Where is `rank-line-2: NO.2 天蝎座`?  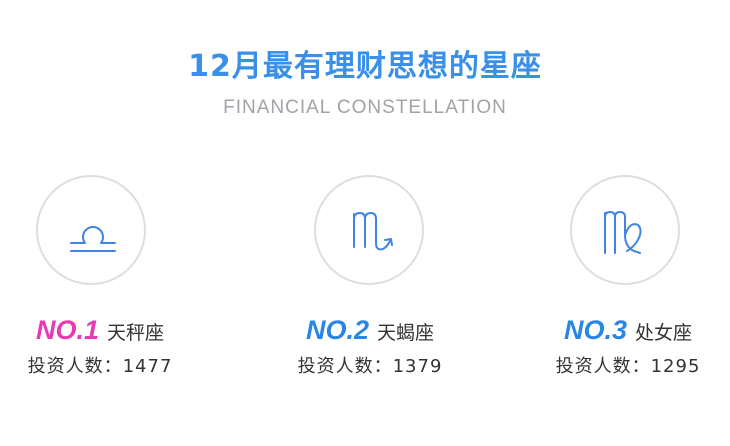
rank-line-2: NO.2 天蝎座 is located at coordinates (370, 332).